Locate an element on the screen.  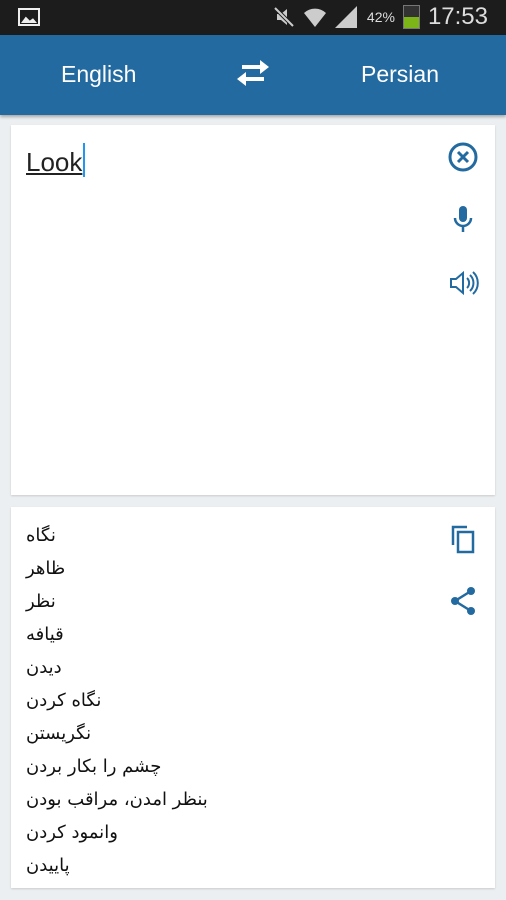
list-item: نگاه is located at coordinates (41, 535).